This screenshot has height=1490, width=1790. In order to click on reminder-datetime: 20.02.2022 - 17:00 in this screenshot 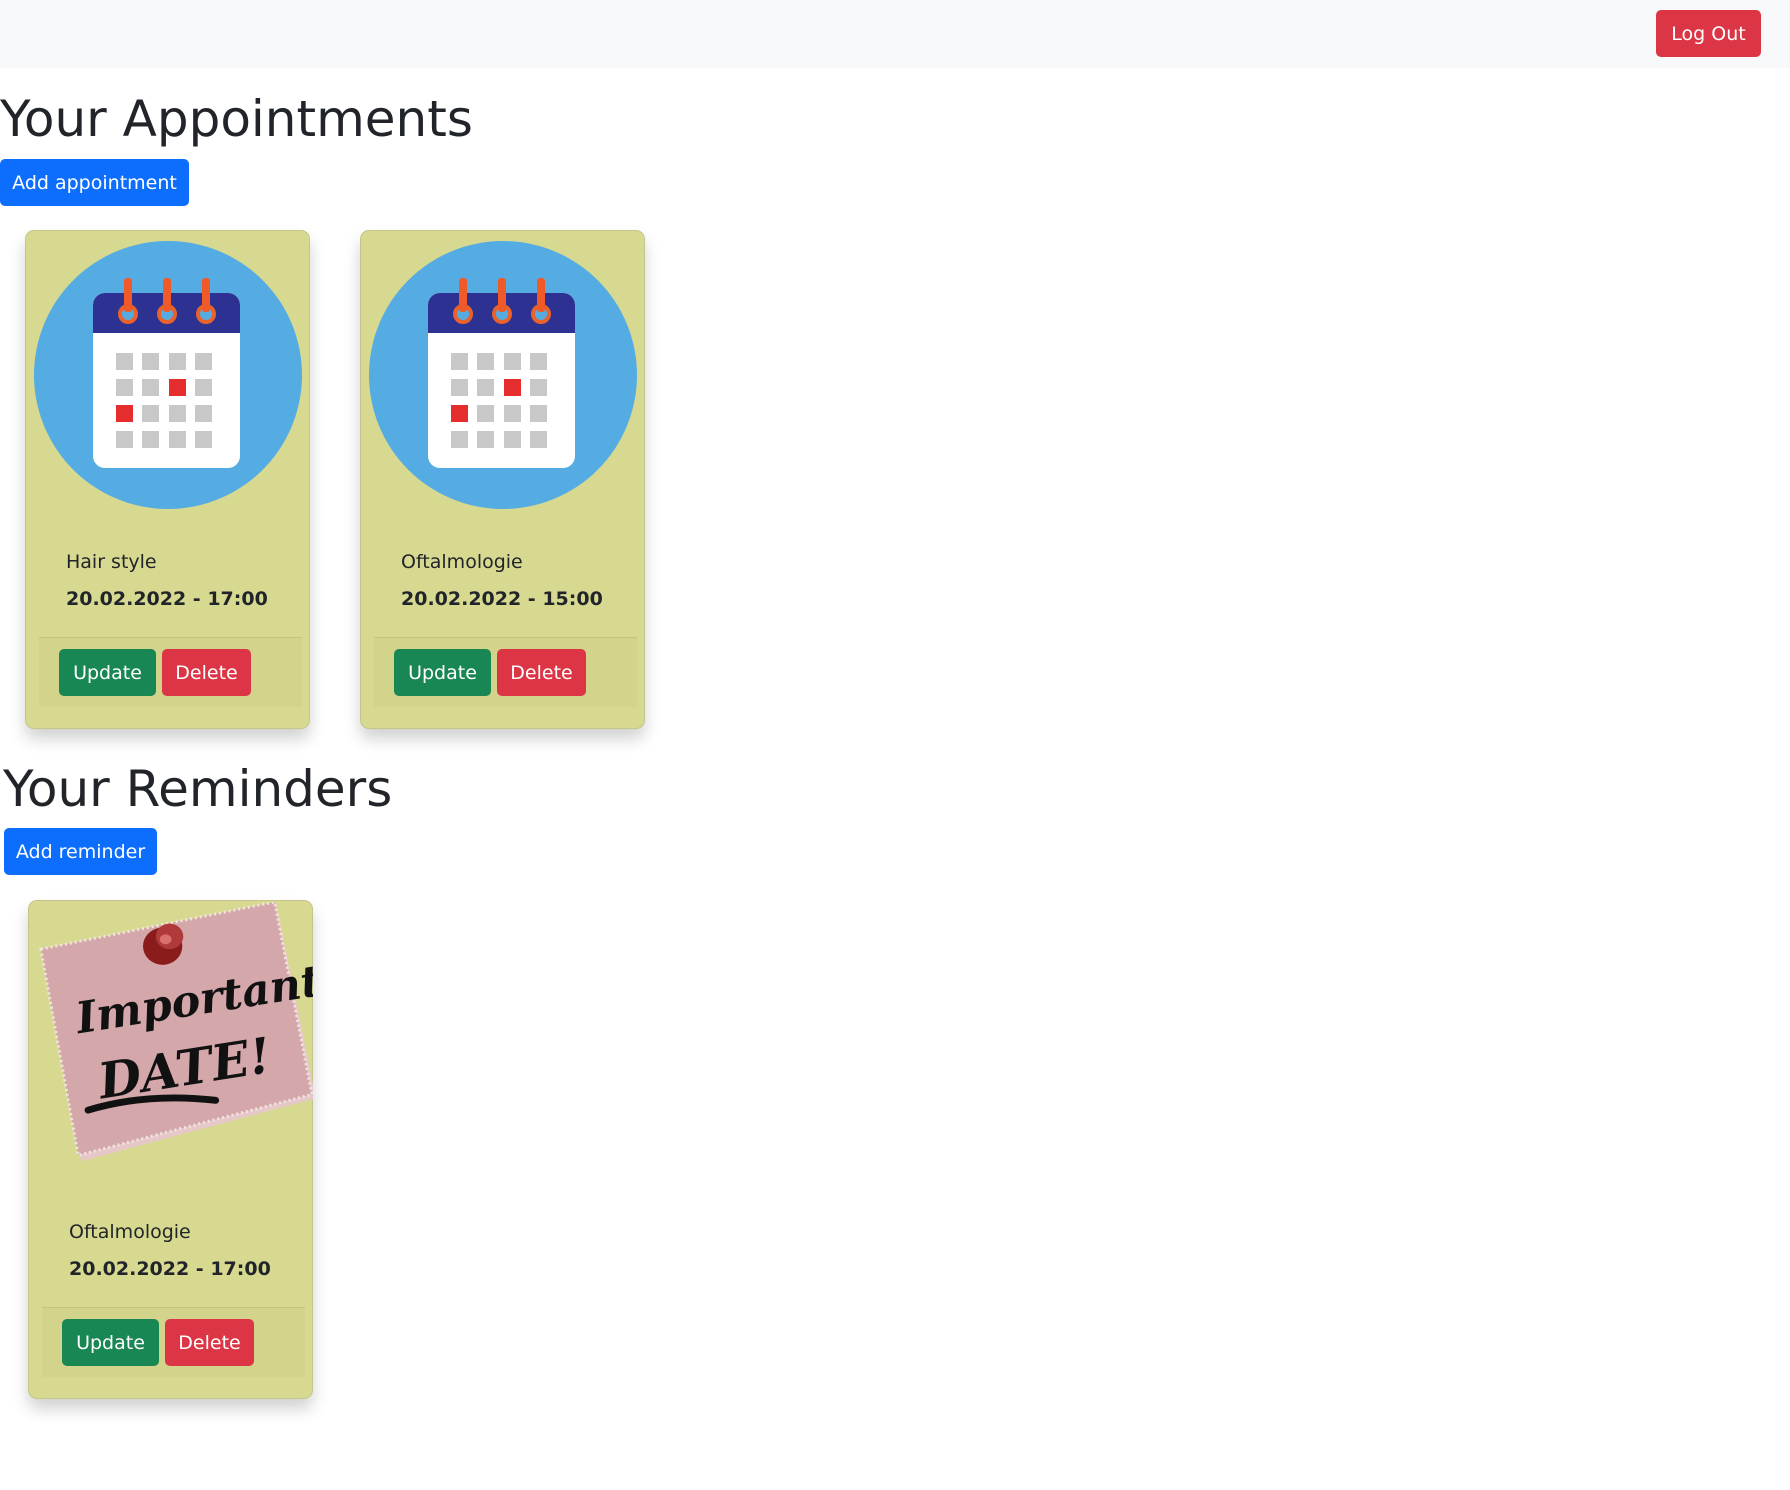, I will do `click(170, 1269)`.